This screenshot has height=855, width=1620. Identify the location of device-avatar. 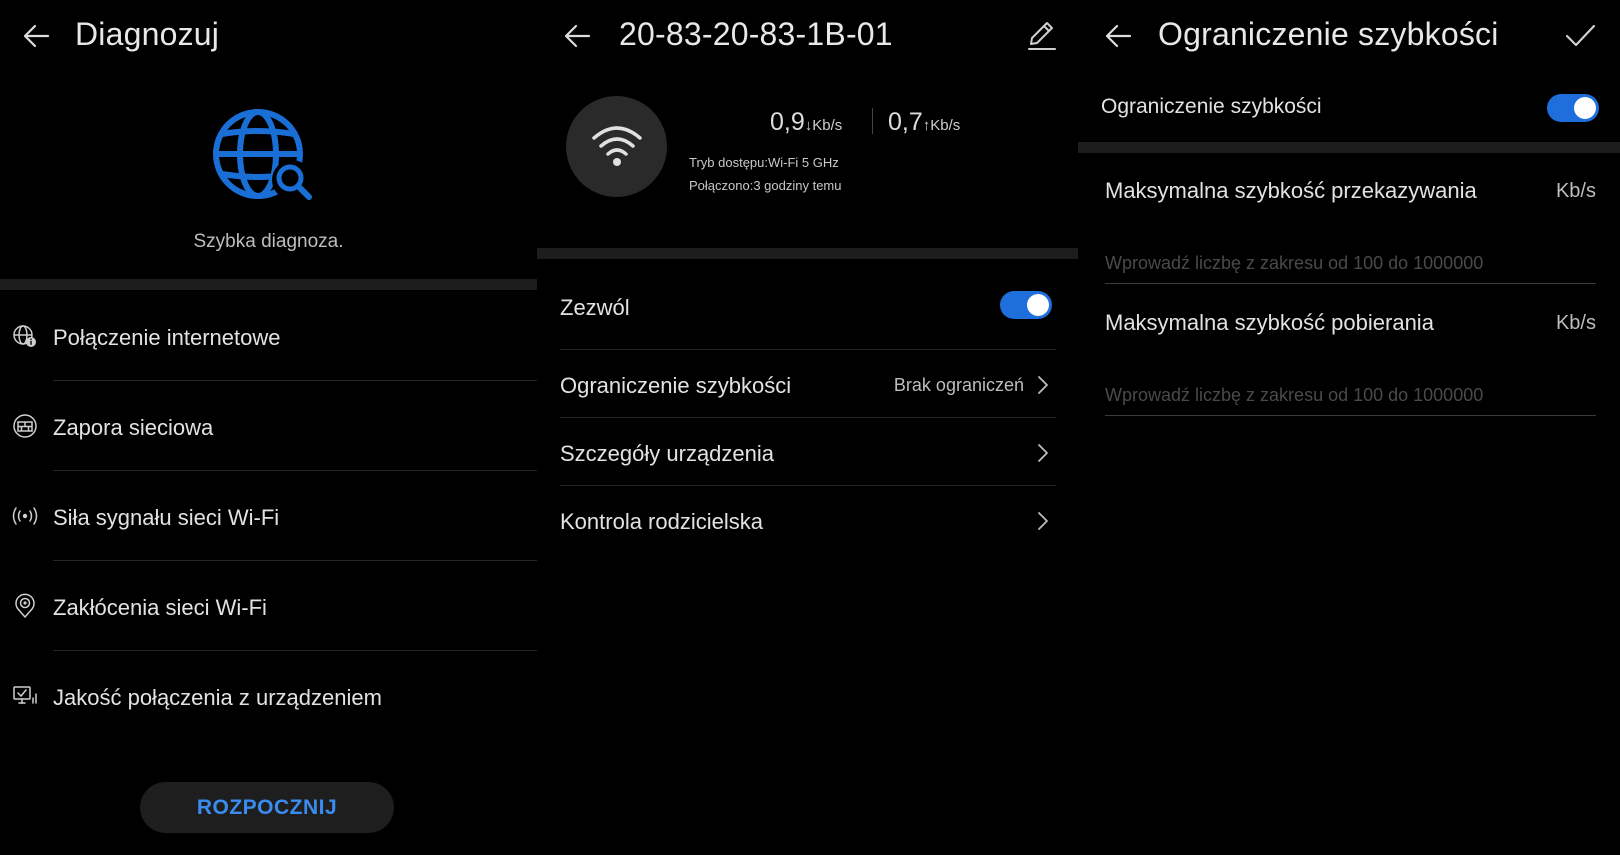
(616, 146).